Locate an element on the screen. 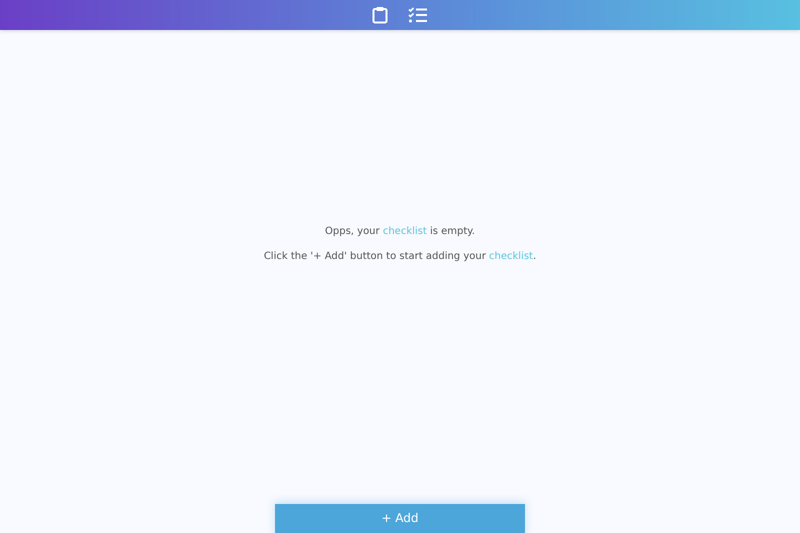 The height and width of the screenshot is (533, 800). empty-message: Opps, your checklist is empty. is located at coordinates (400, 231).